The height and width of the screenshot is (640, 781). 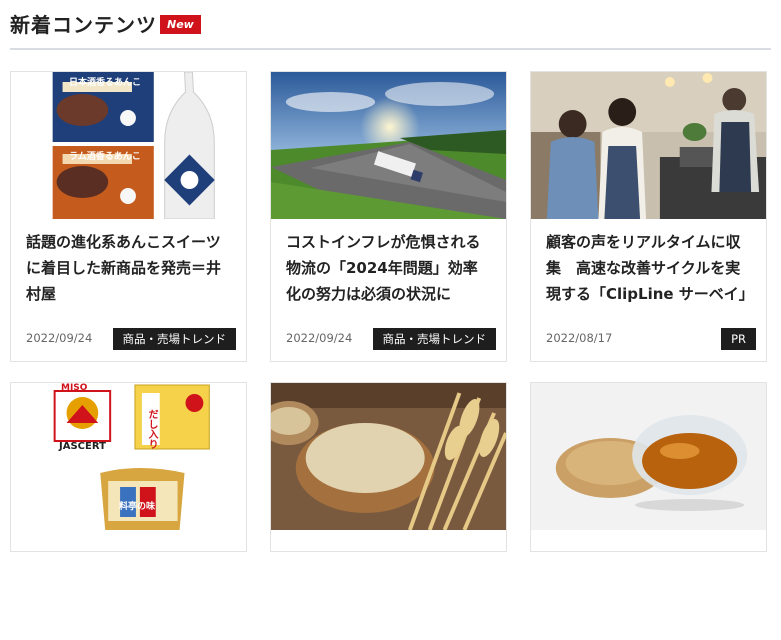 I want to click on card-title: 話題の進化系あんこスイーツに着目した新商品を発売＝井村屋, so click(x=128, y=274).